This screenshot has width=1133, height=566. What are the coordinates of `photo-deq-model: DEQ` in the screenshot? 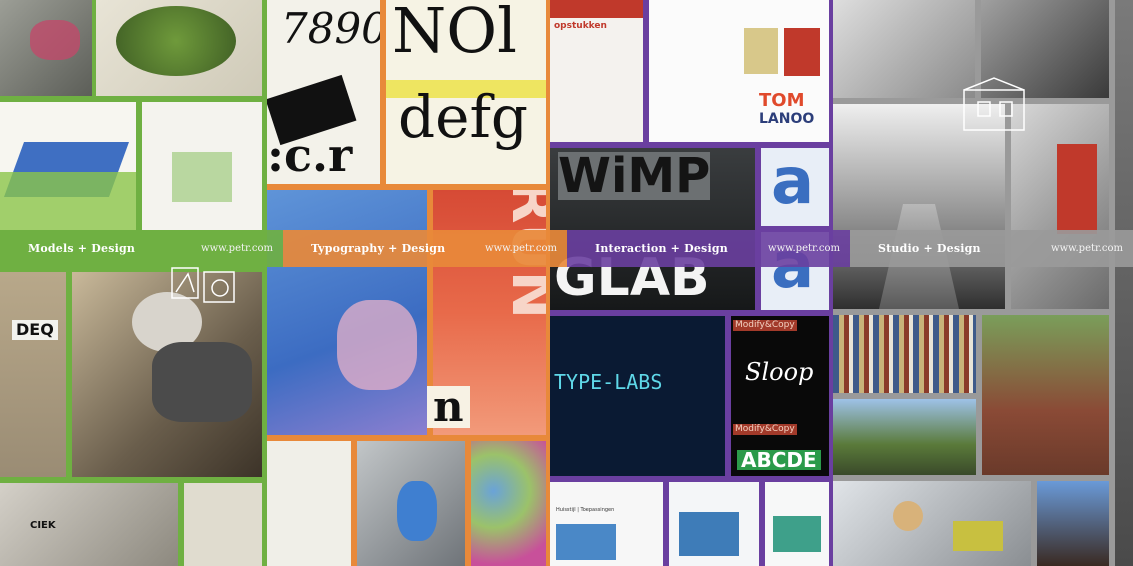 It's located at (33, 374).